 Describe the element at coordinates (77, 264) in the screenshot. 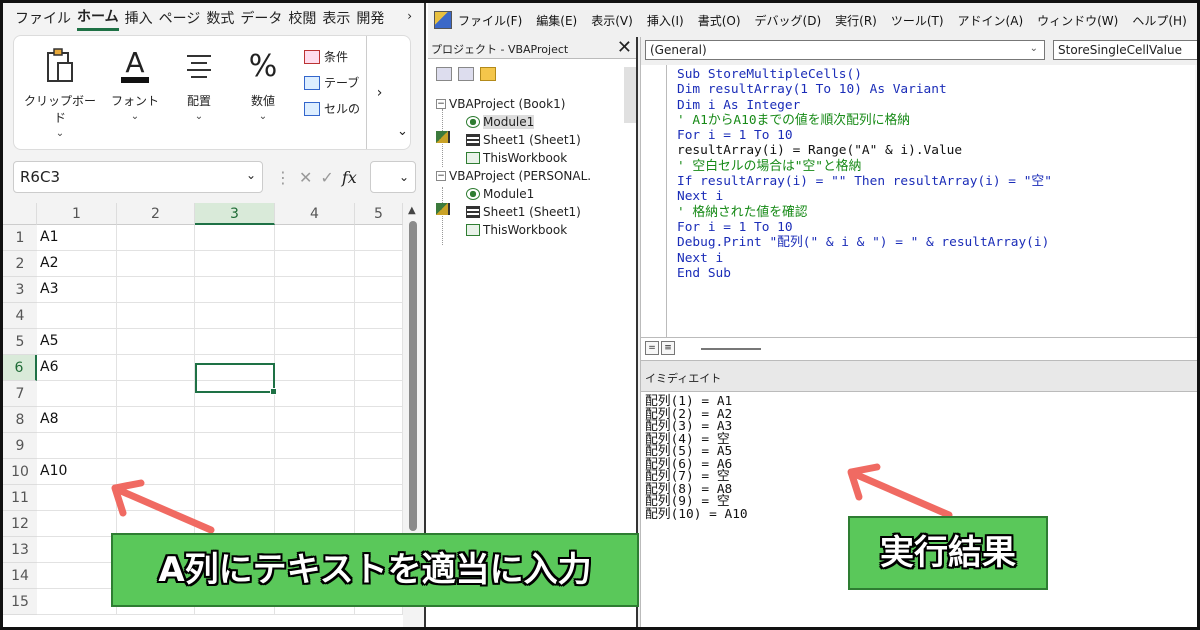

I see `grid-cell: A2` at that location.